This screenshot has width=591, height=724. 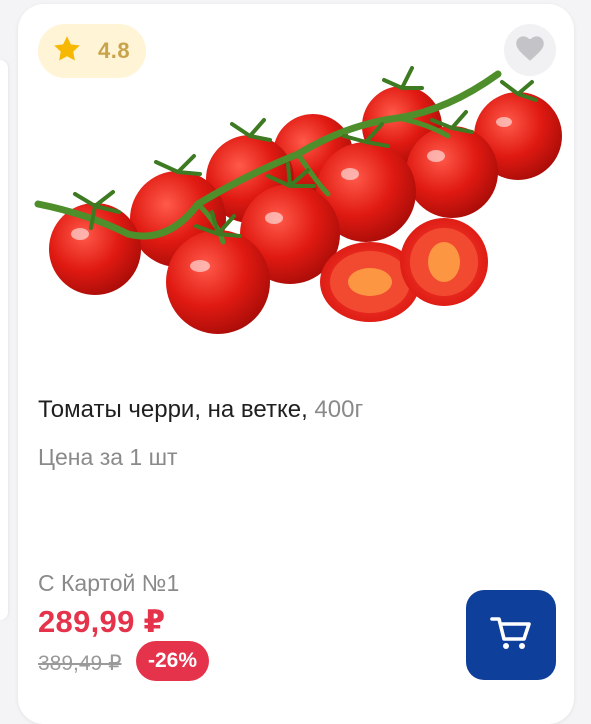 What do you see at coordinates (80, 663) in the screenshot?
I see `old-price: 389,49 ₽` at bounding box center [80, 663].